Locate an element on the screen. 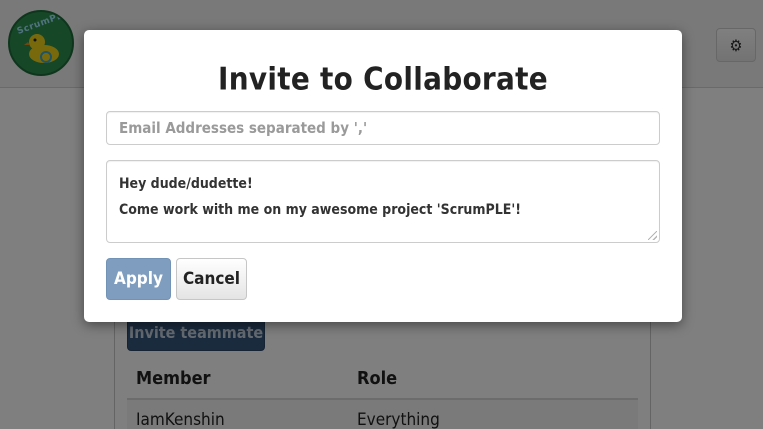 Image resolution: width=763 pixels, height=429 pixels. cancel-button: Cancel is located at coordinates (211, 279).